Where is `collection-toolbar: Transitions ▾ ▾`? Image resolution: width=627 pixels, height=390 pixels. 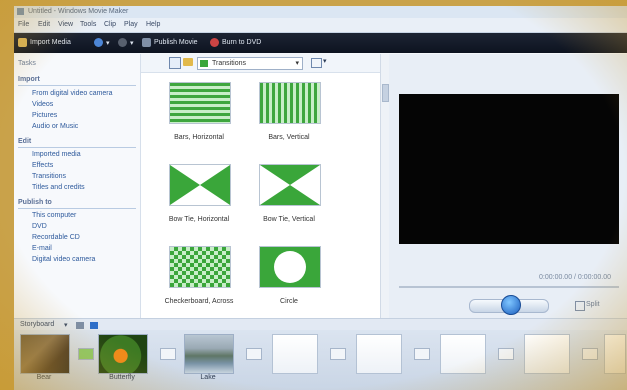
collection-toolbar: Transitions ▾ ▾ is located at coordinates (260, 63).